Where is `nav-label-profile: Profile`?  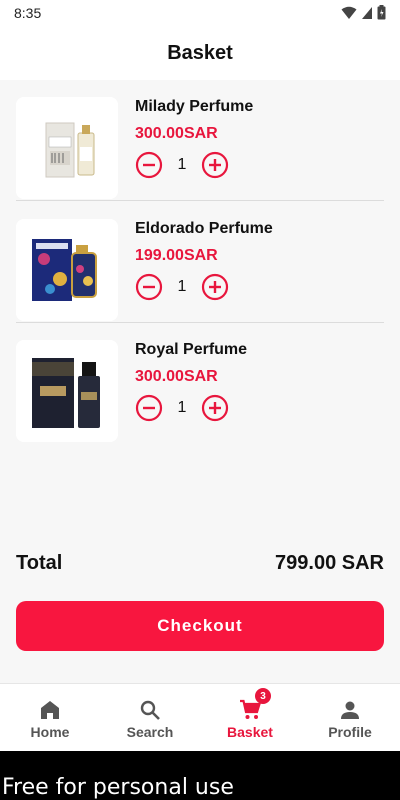
nav-label-profile: Profile is located at coordinates (350, 732).